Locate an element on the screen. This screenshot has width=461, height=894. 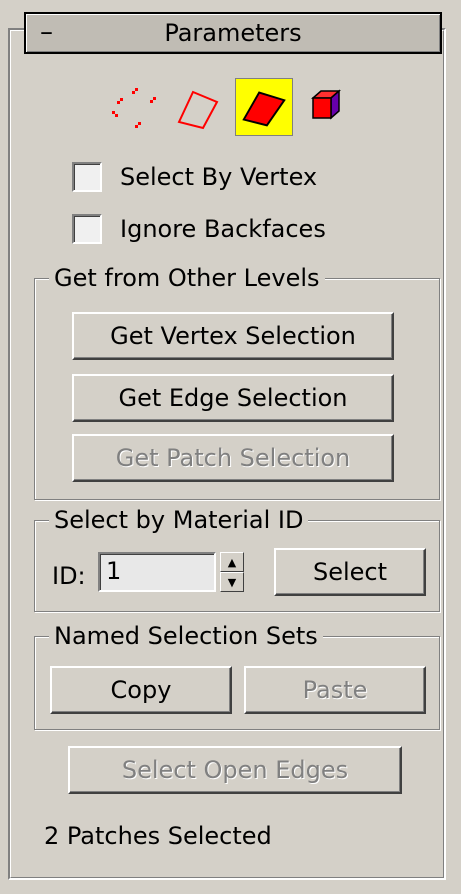
ignore-backfaces-checkbox is located at coordinates (87, 229).